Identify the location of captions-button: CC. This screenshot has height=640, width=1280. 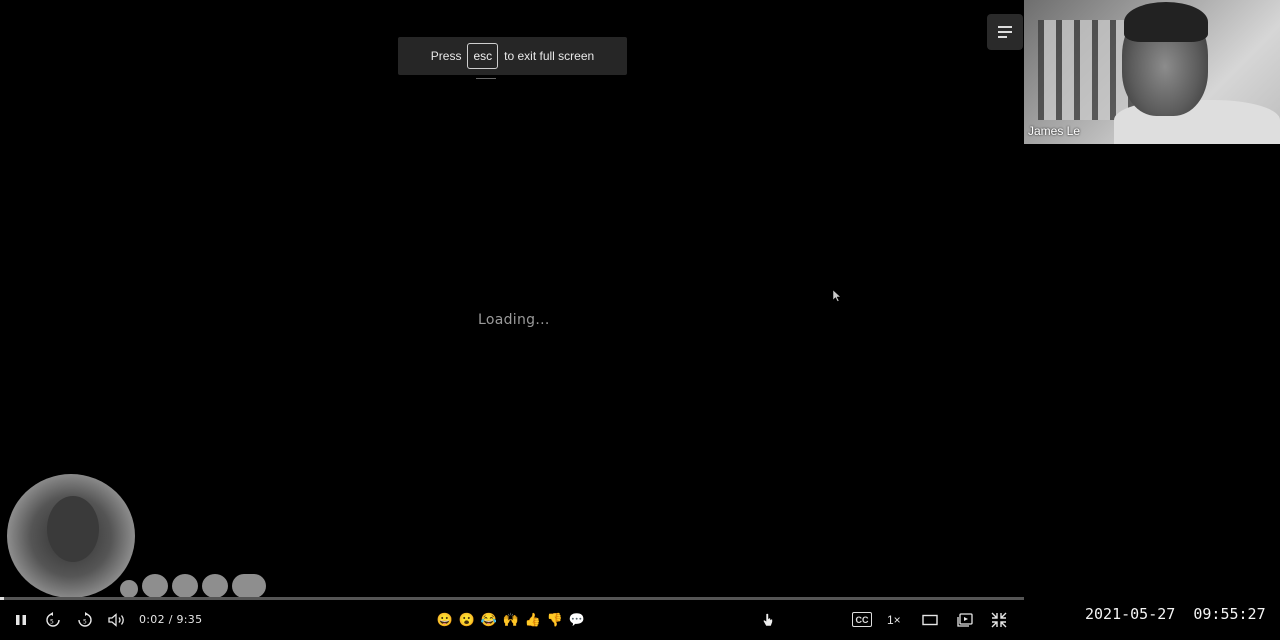
(862, 619).